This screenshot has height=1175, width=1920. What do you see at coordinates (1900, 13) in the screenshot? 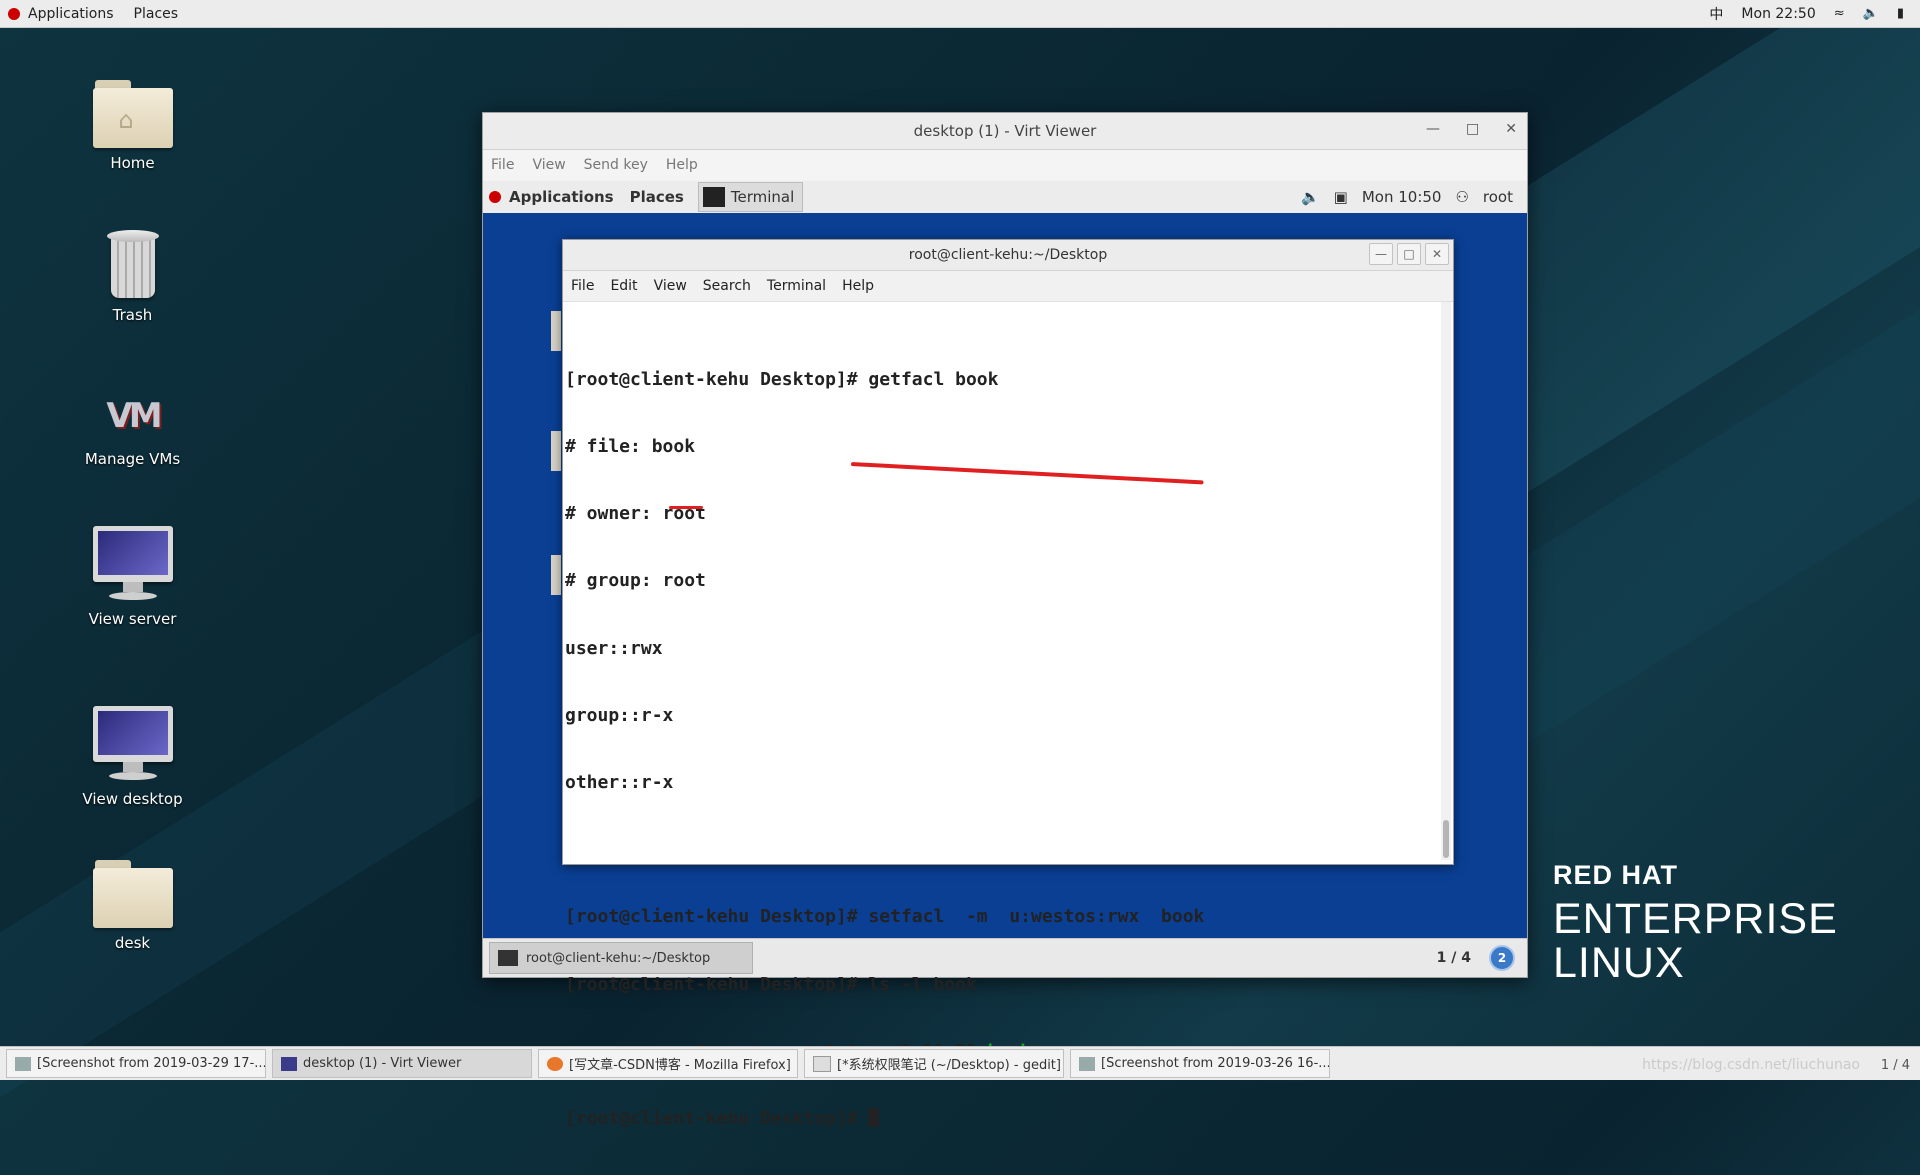
I see `battery-icon: ▮` at bounding box center [1900, 13].